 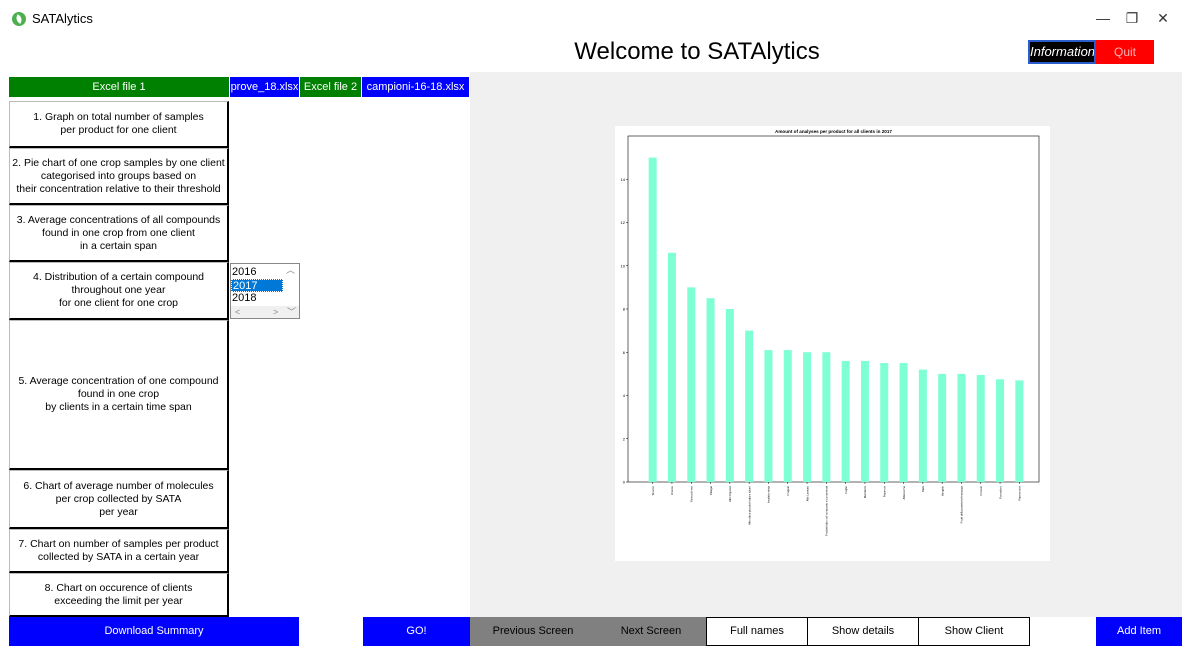 I want to click on y-tick-label: 4, so click(x=624, y=395).